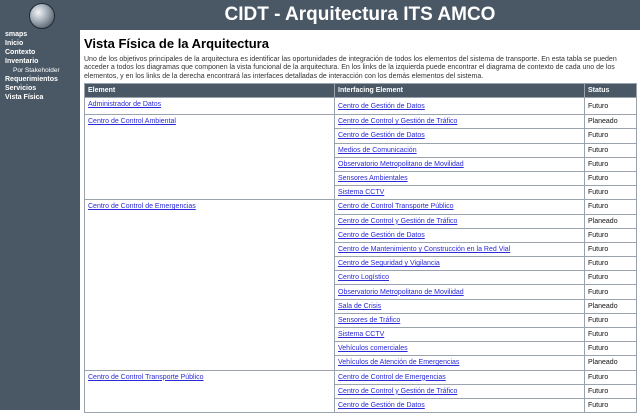 The height and width of the screenshot is (413, 640). Describe the element at coordinates (32, 43) in the screenshot. I see `sidebar-item-inicio: Inicio` at that location.